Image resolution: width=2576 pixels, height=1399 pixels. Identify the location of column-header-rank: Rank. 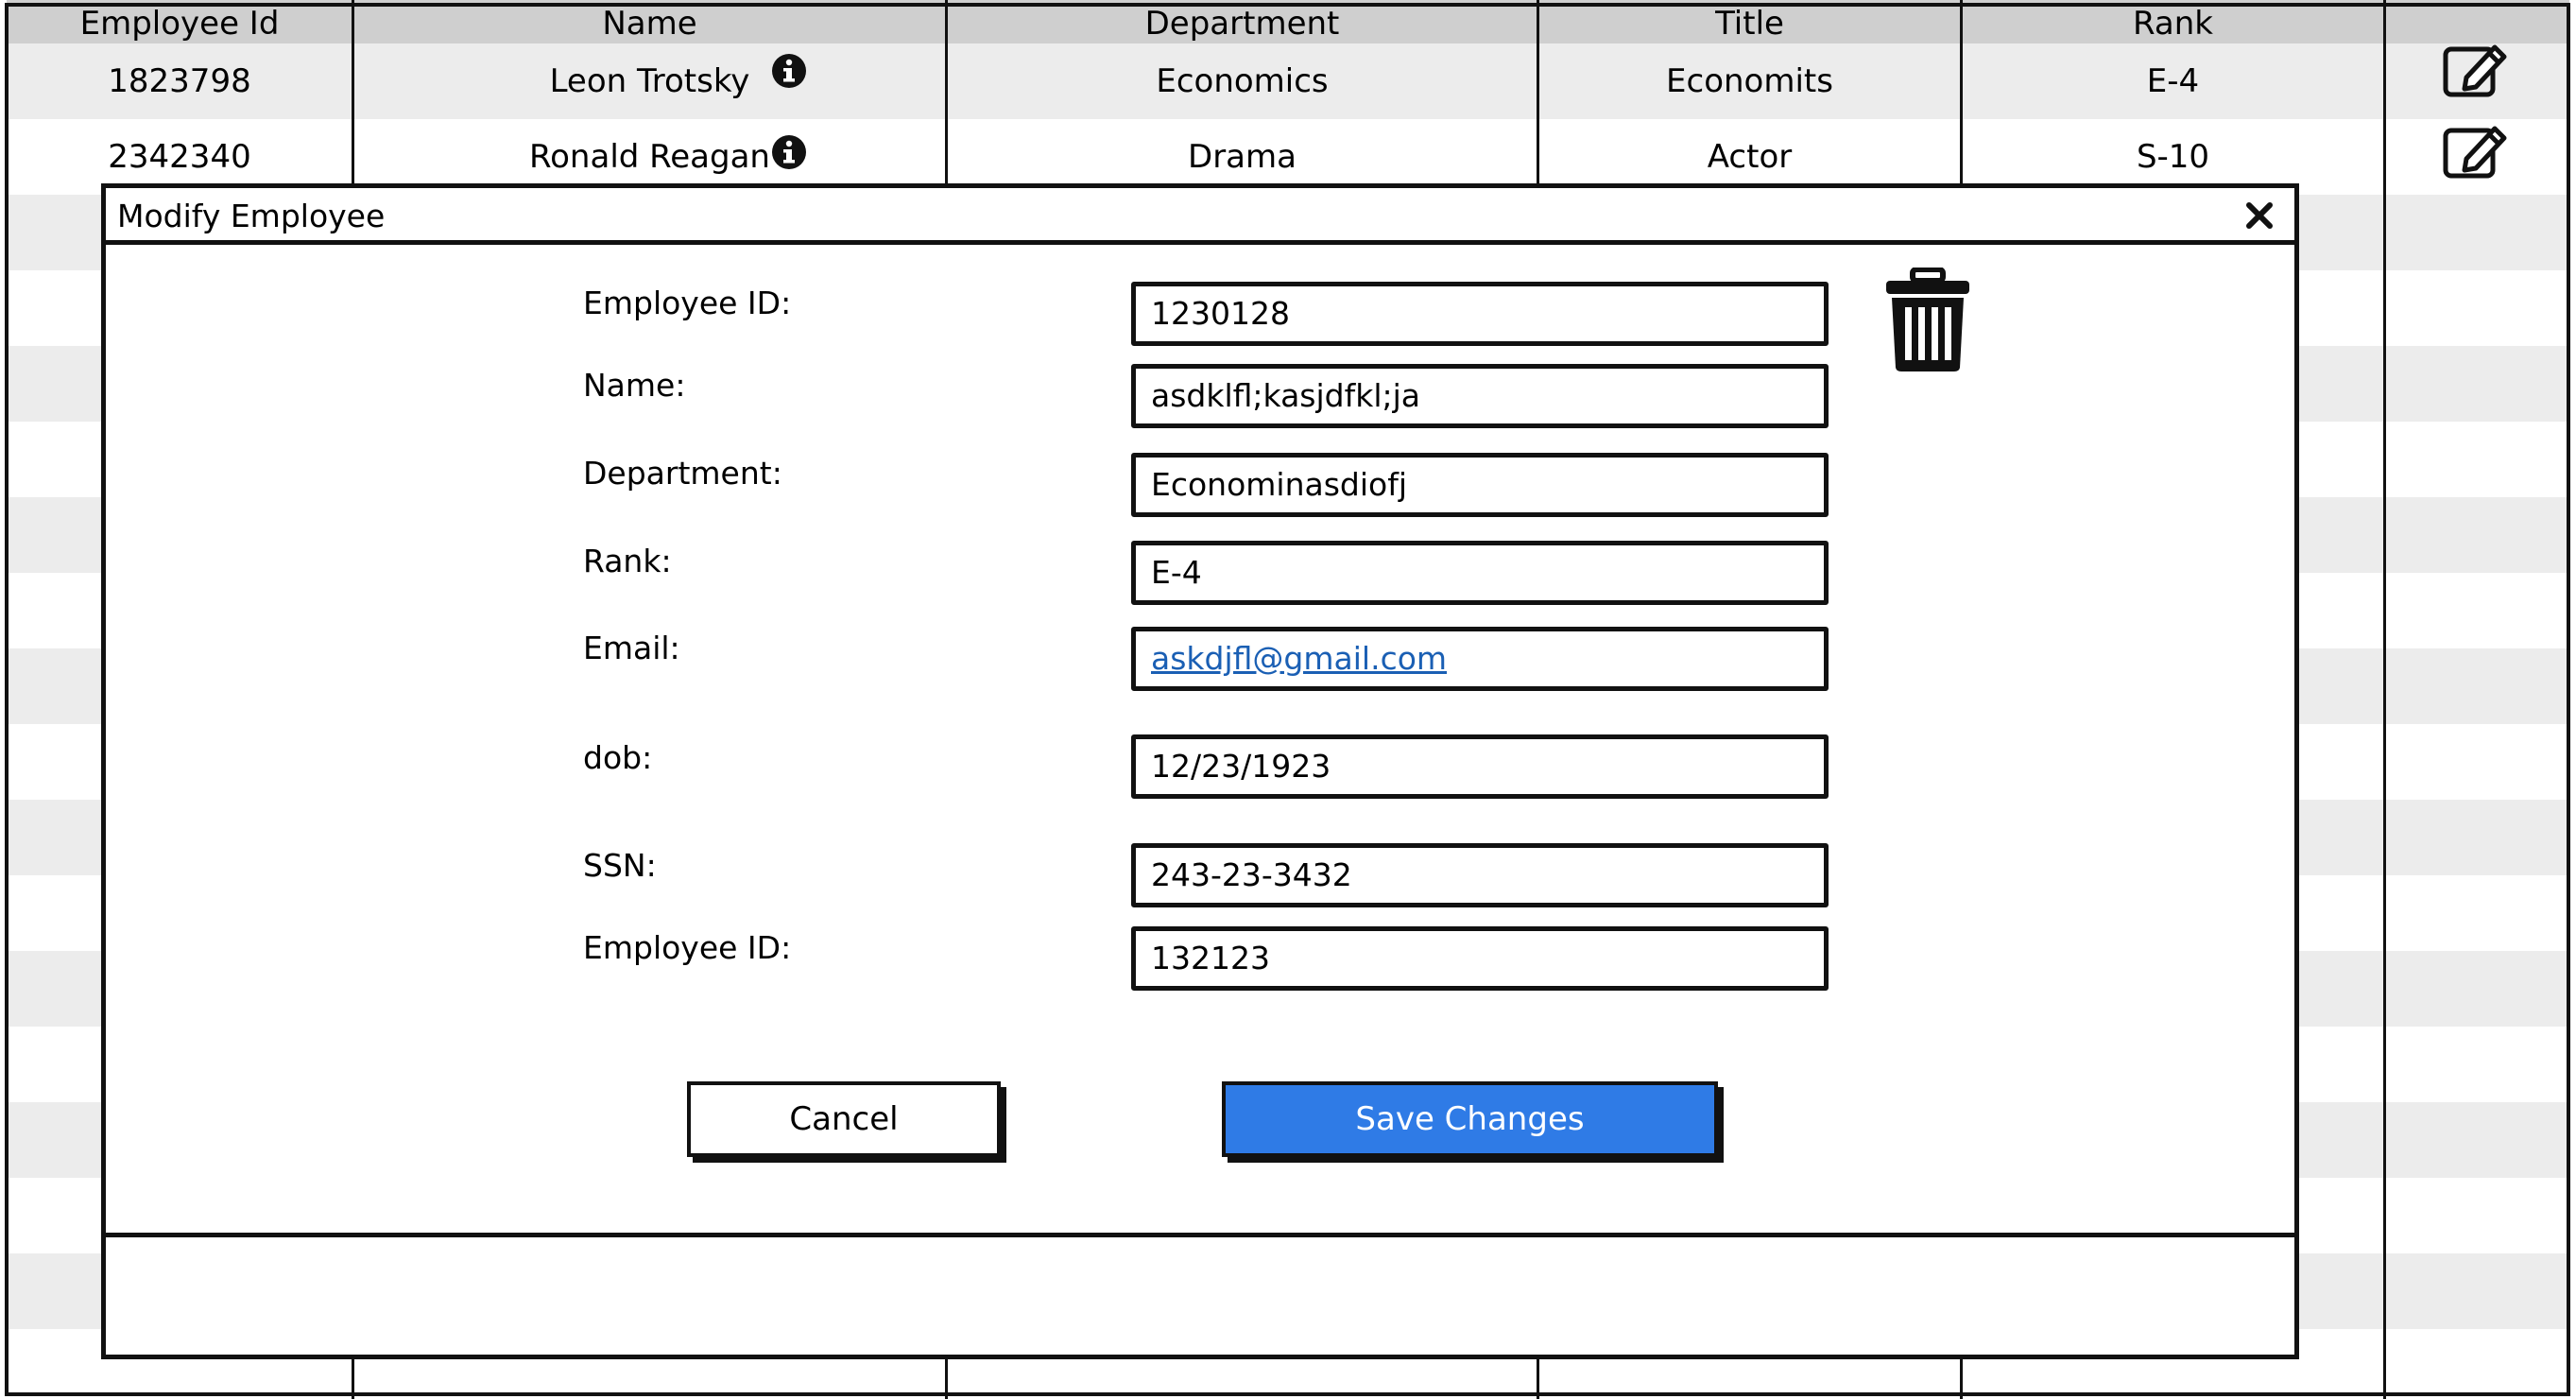
(2173, 21).